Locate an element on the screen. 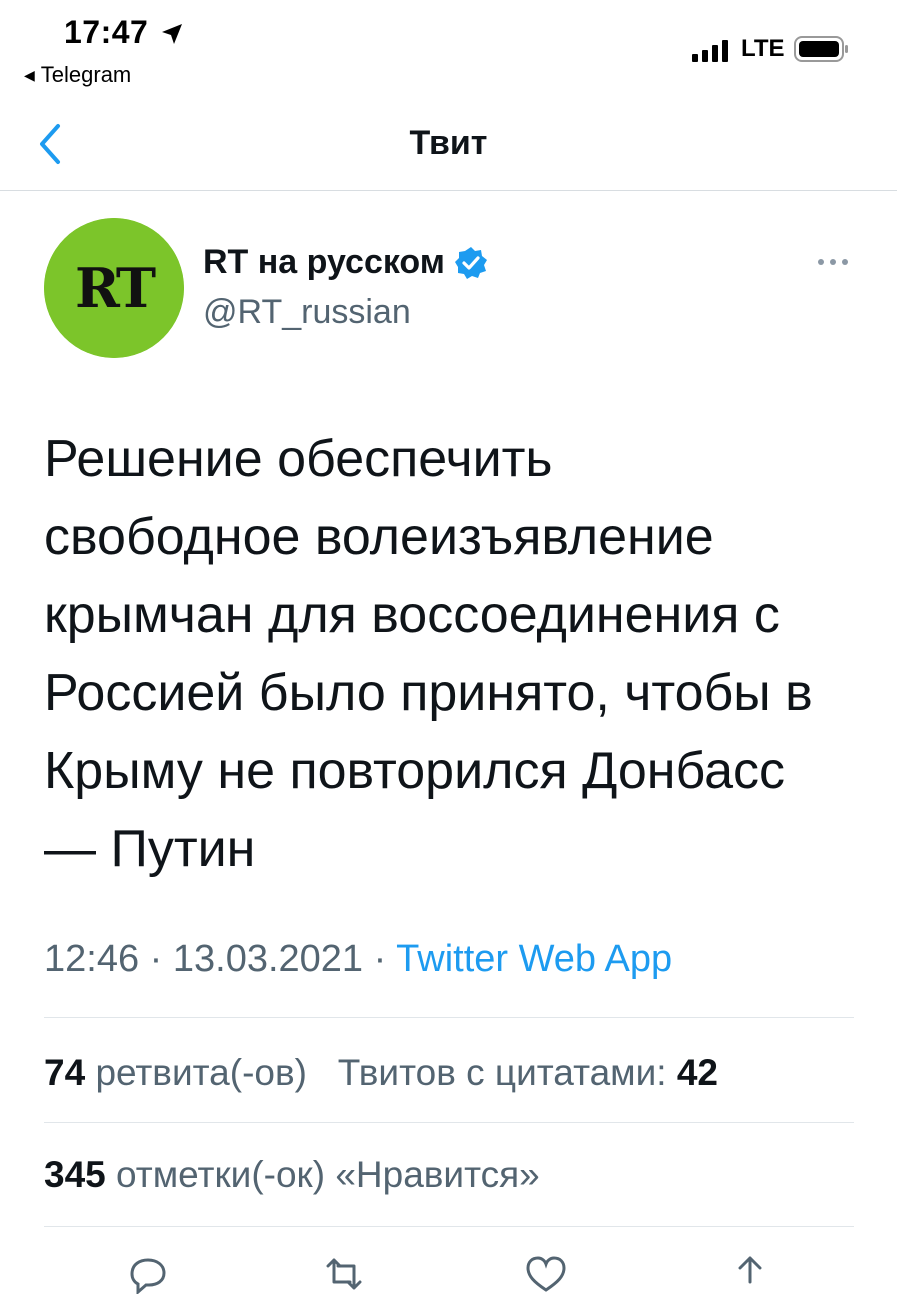 This screenshot has width=897, height=1294. back-app-label: Telegram is located at coordinates (86, 74).